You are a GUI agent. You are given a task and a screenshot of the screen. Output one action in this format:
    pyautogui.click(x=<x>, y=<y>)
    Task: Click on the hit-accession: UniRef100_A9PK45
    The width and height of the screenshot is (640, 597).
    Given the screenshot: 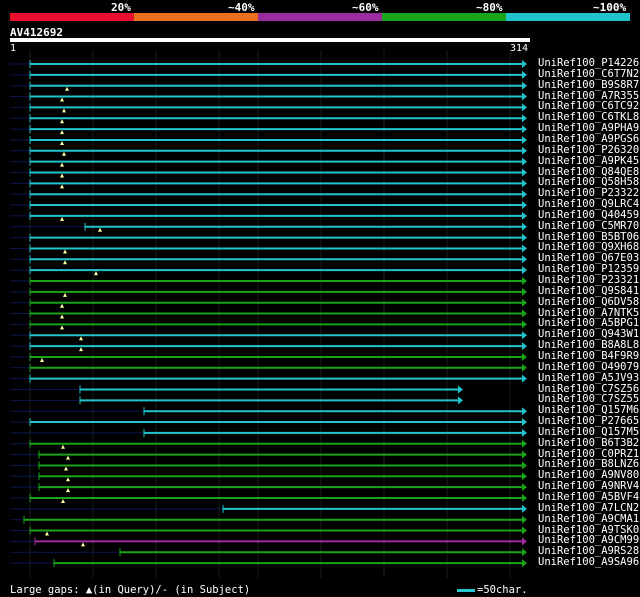 What is the action you would take?
    pyautogui.click(x=588, y=161)
    